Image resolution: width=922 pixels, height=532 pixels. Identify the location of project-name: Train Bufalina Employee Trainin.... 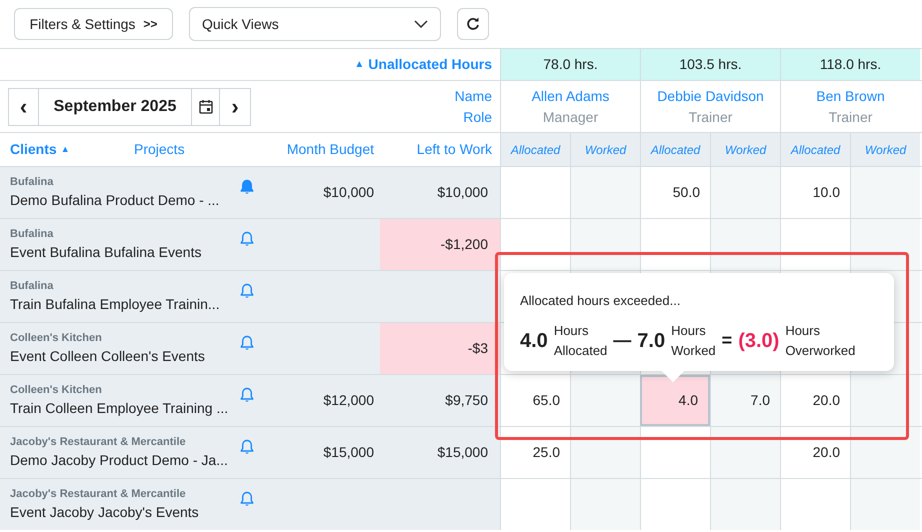
(125, 305).